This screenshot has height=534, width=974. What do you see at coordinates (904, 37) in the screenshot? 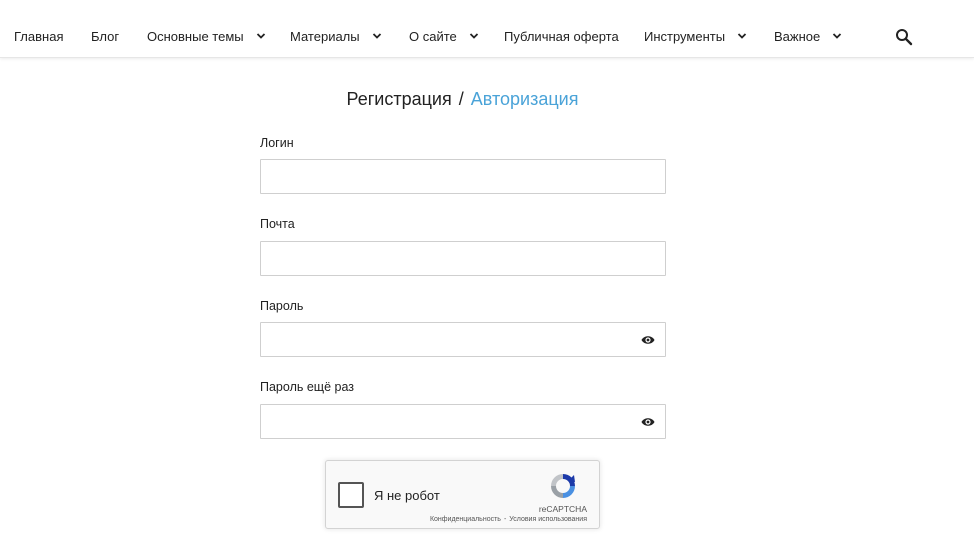
I see `search-icon` at bounding box center [904, 37].